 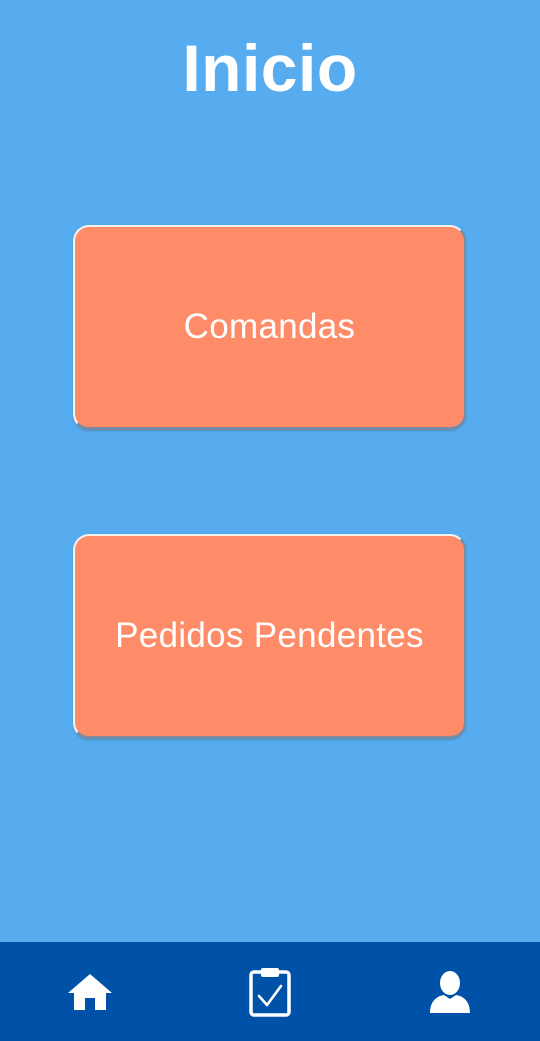 I want to click on nav-item-profile, so click(x=450, y=991).